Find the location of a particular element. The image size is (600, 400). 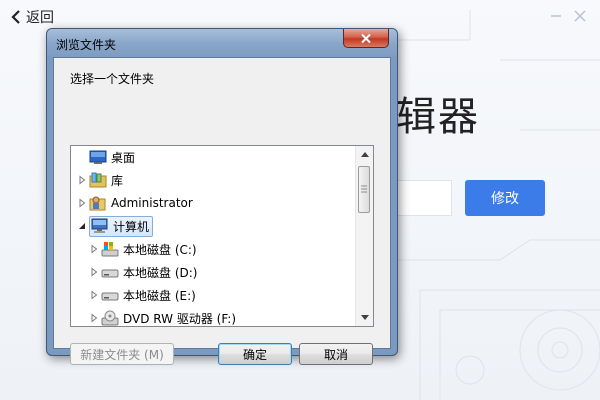

close-icon is located at coordinates (366, 38).